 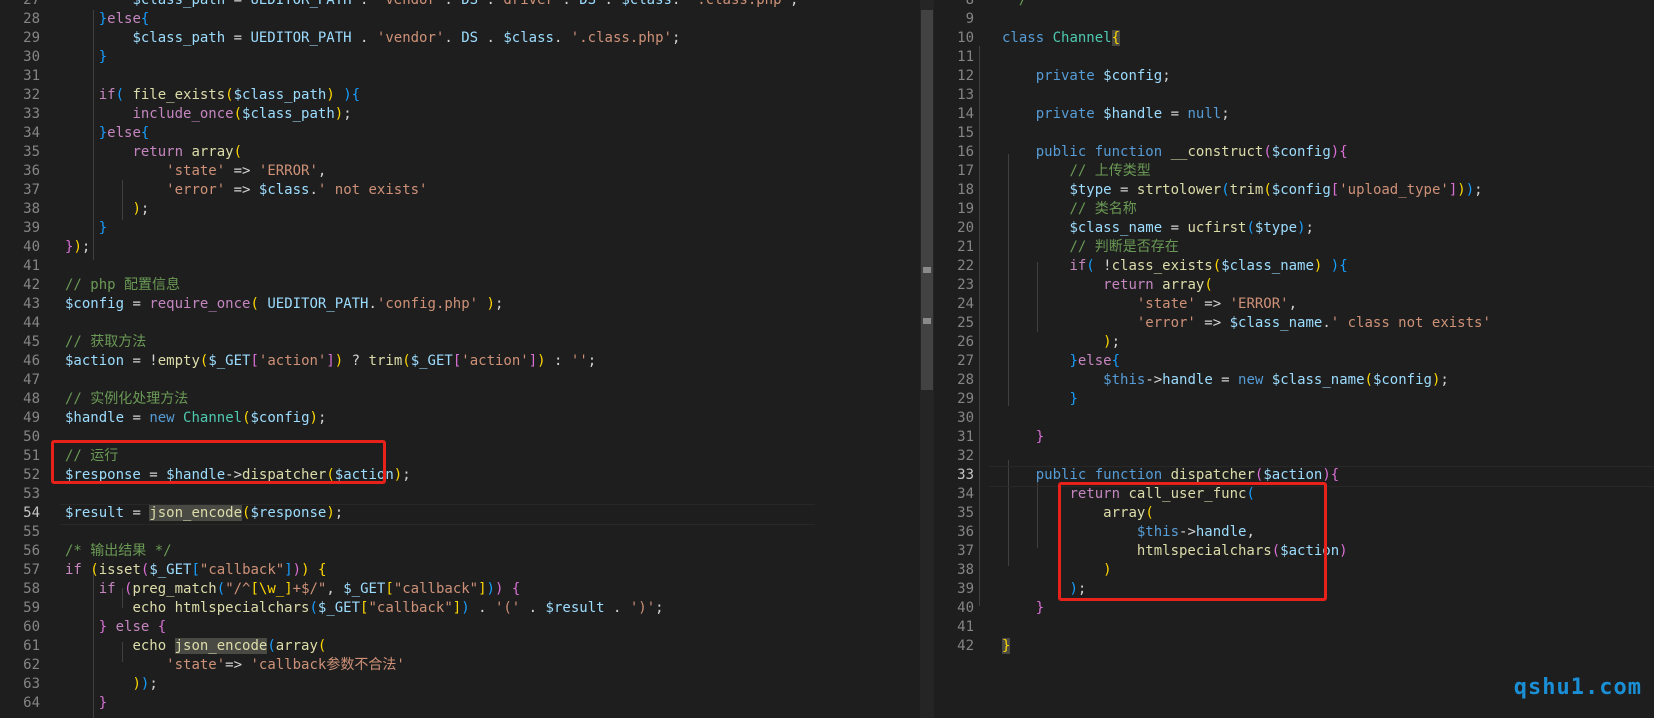 I want to click on code-line: 38 ), so click(x=1294, y=570).